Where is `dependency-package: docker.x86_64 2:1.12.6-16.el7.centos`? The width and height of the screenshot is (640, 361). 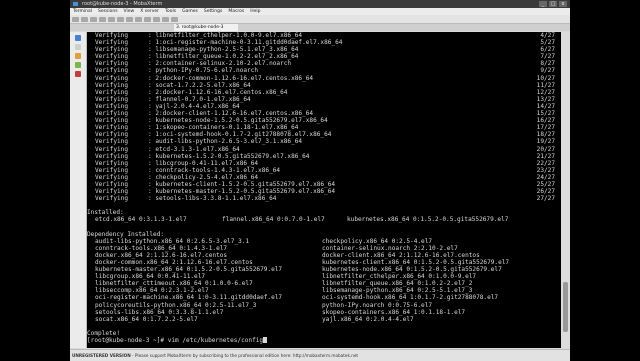 dependency-package: docker.x86_64 2:1.12.6-16.el7.centos is located at coordinates (161, 255).